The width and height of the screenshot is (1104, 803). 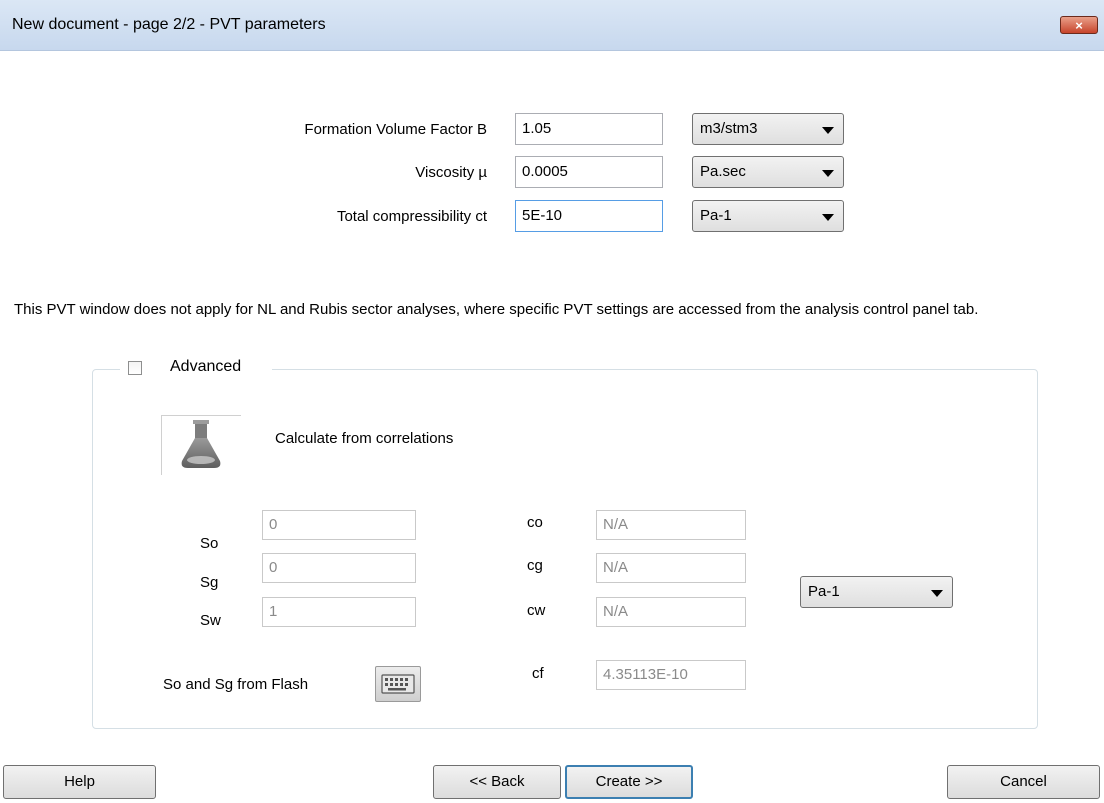 I want to click on sw-label: Sw, so click(x=210, y=620).